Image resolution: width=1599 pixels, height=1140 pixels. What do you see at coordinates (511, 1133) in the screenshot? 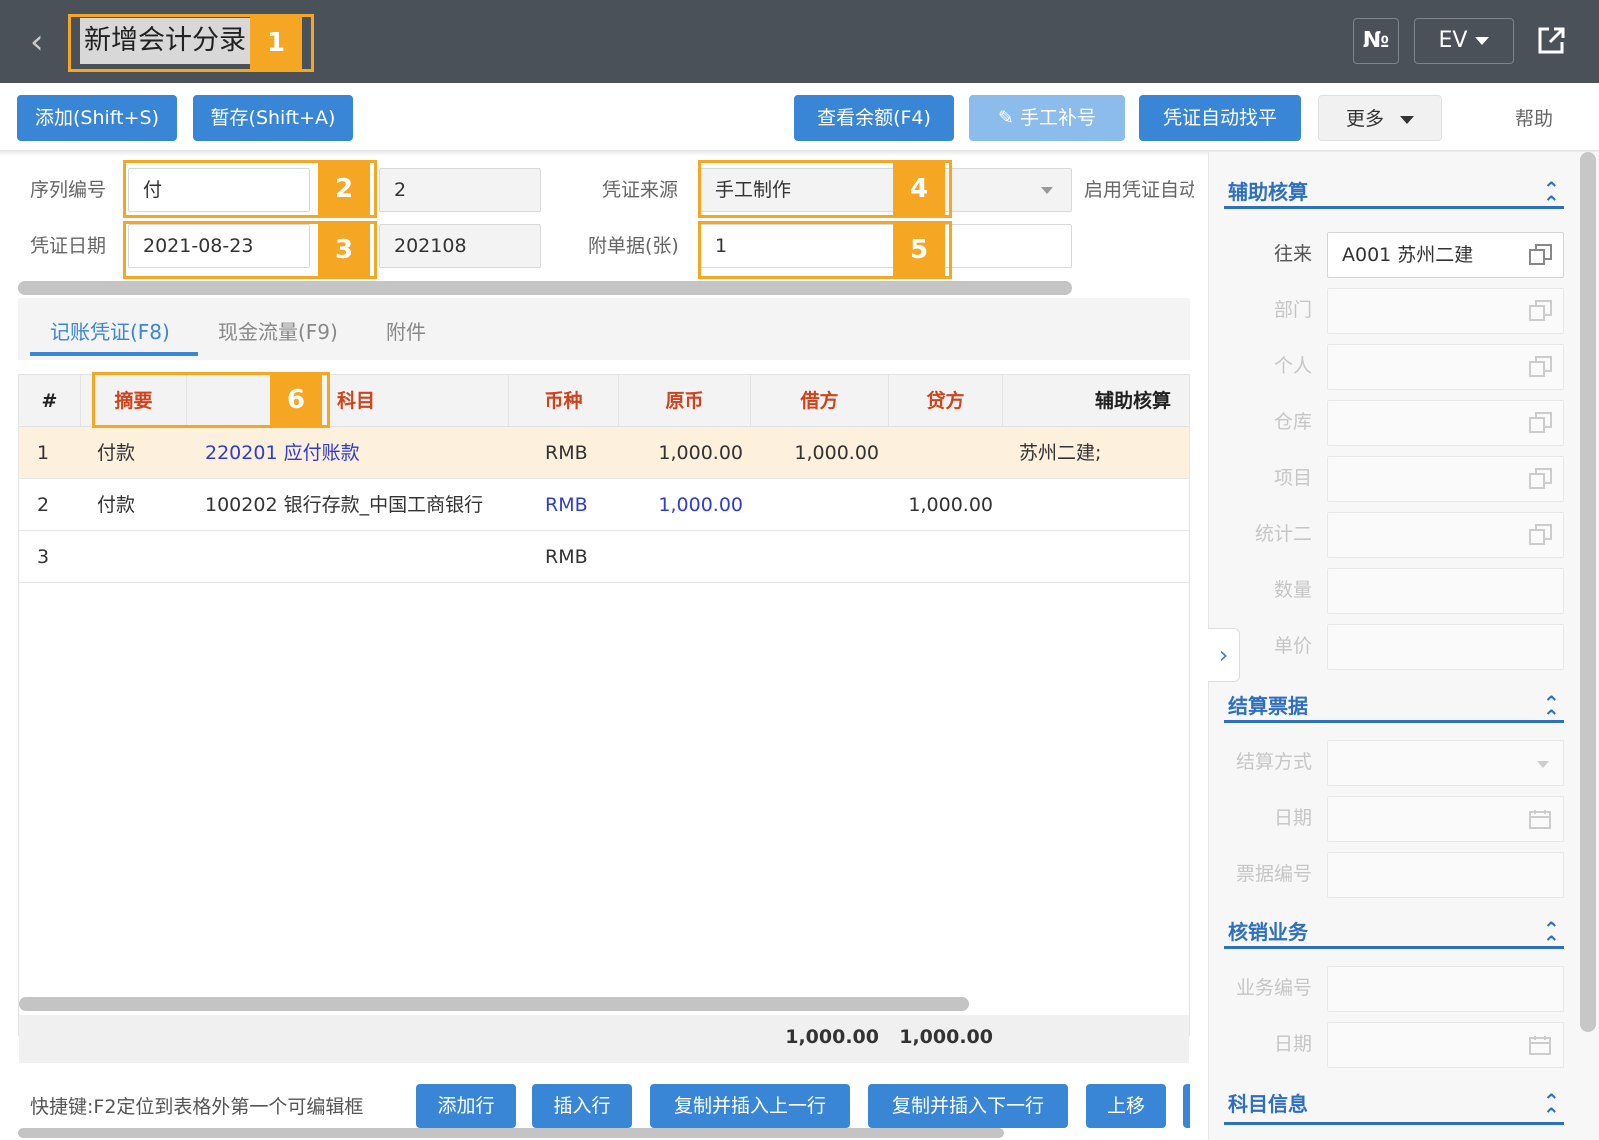
I see `bottom-horizontal-scrollbar` at bounding box center [511, 1133].